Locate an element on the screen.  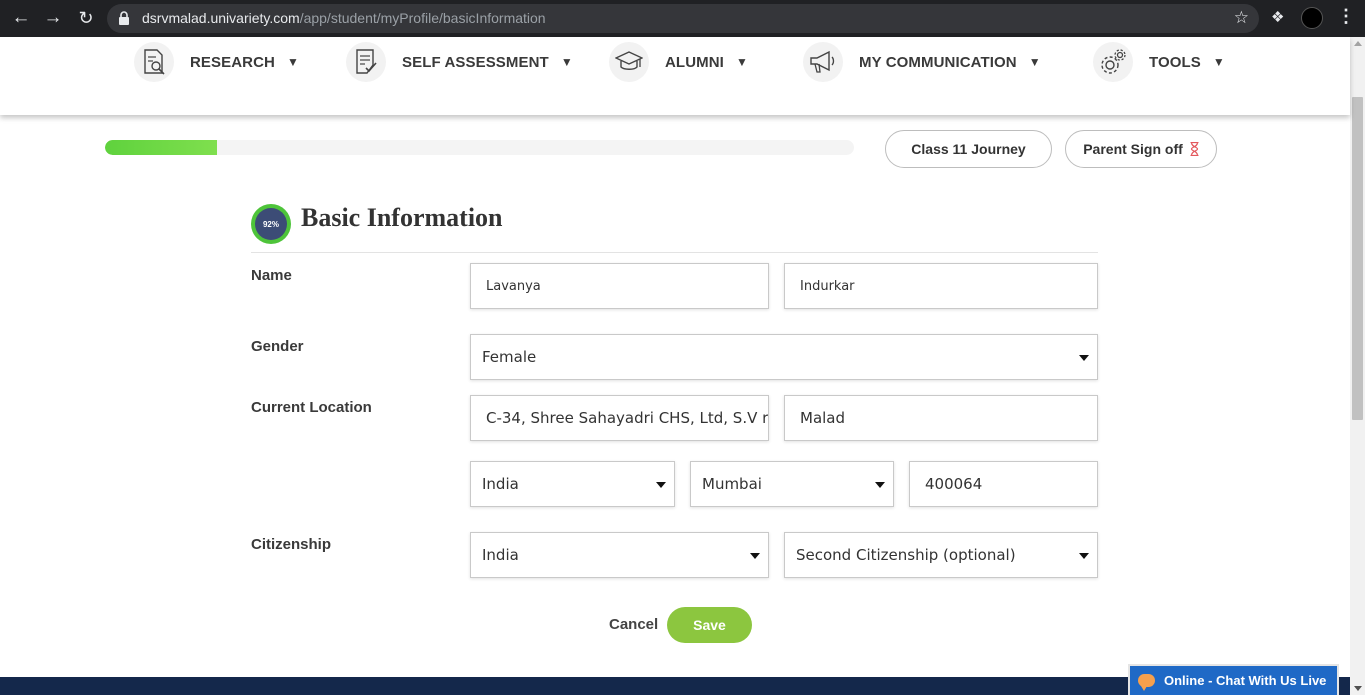
megaphone-icon is located at coordinates (823, 62).